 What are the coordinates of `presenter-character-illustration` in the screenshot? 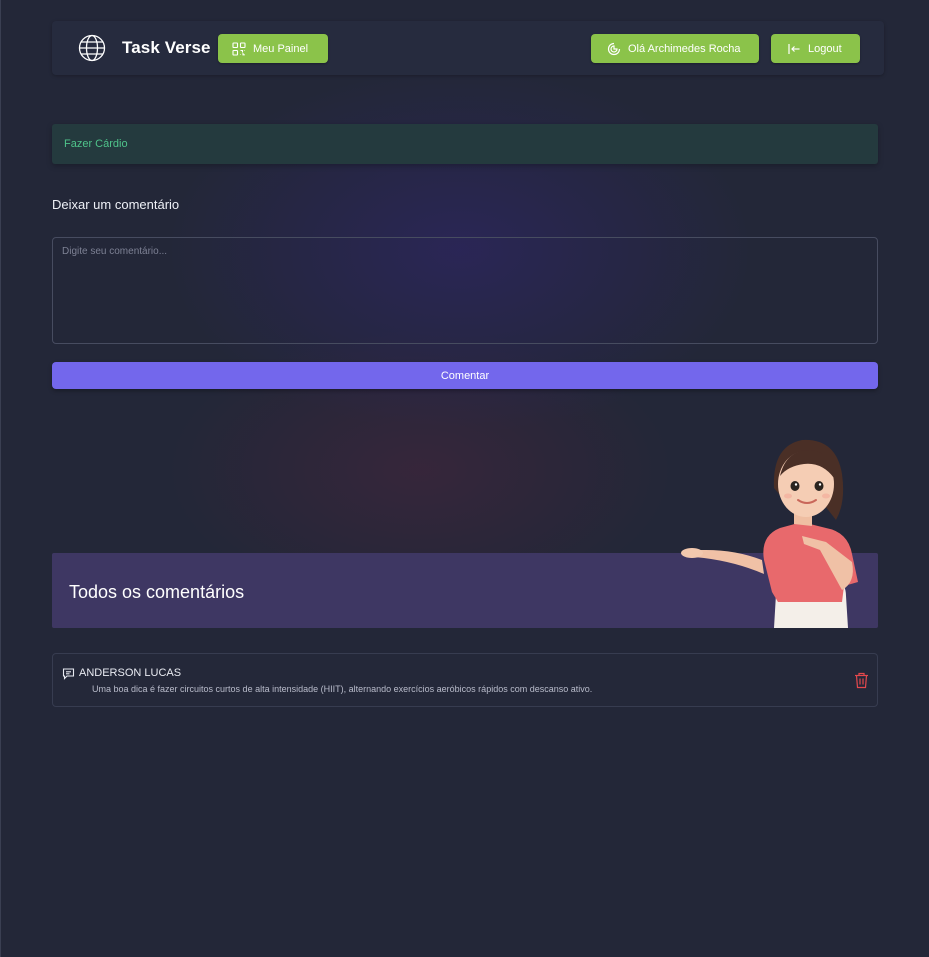 It's located at (769, 533).